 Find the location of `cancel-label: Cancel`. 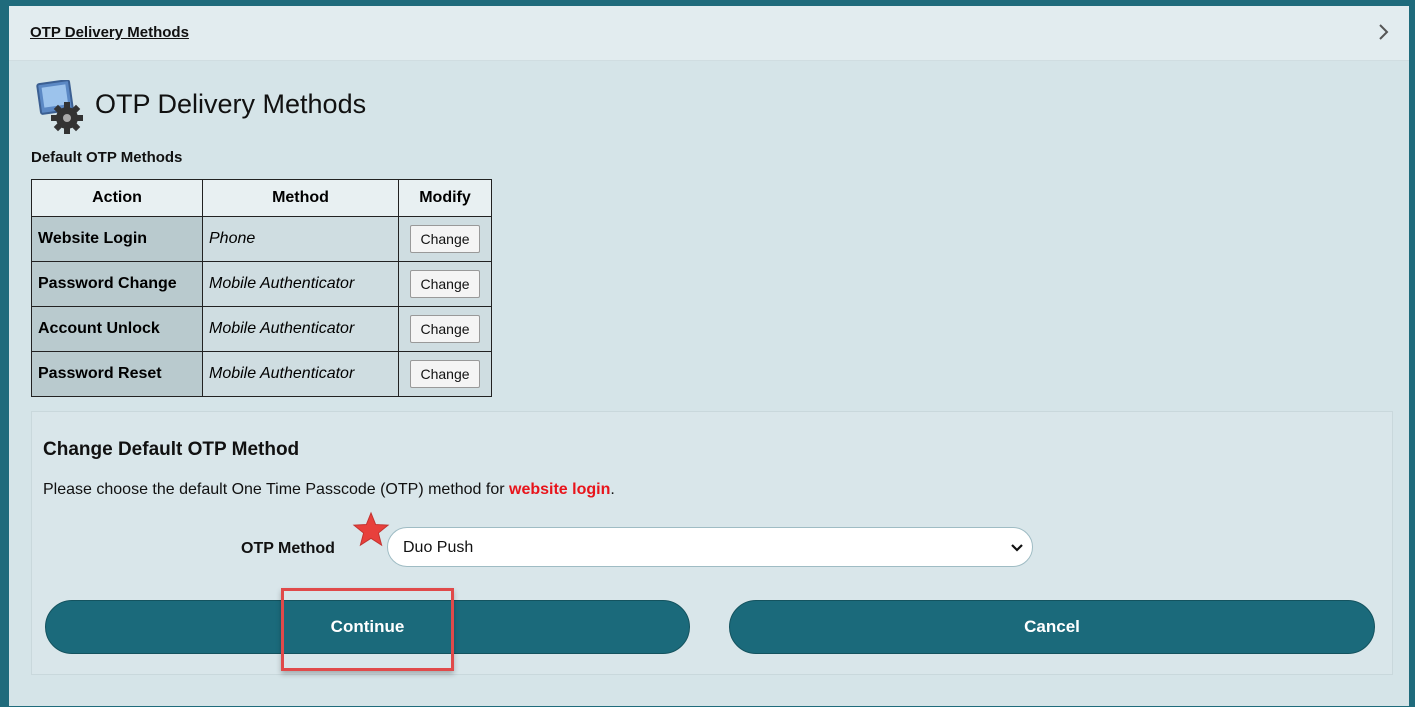

cancel-label: Cancel is located at coordinates (1052, 626).